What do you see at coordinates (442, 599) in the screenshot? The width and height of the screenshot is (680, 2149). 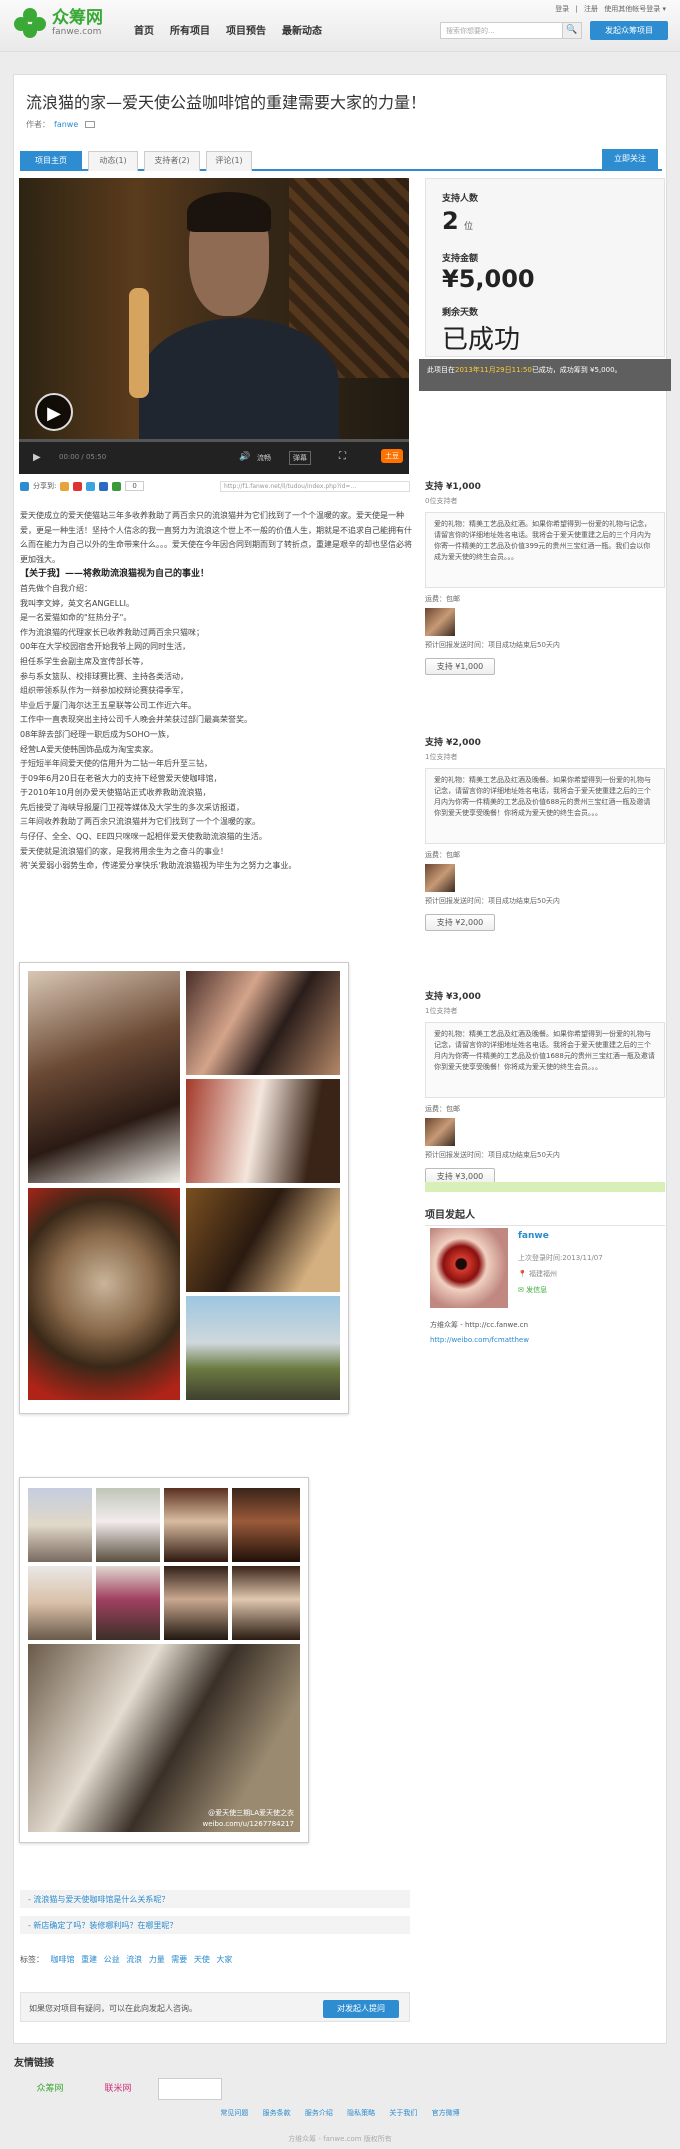 I see `reward-shipping: 运费：包邮` at bounding box center [442, 599].